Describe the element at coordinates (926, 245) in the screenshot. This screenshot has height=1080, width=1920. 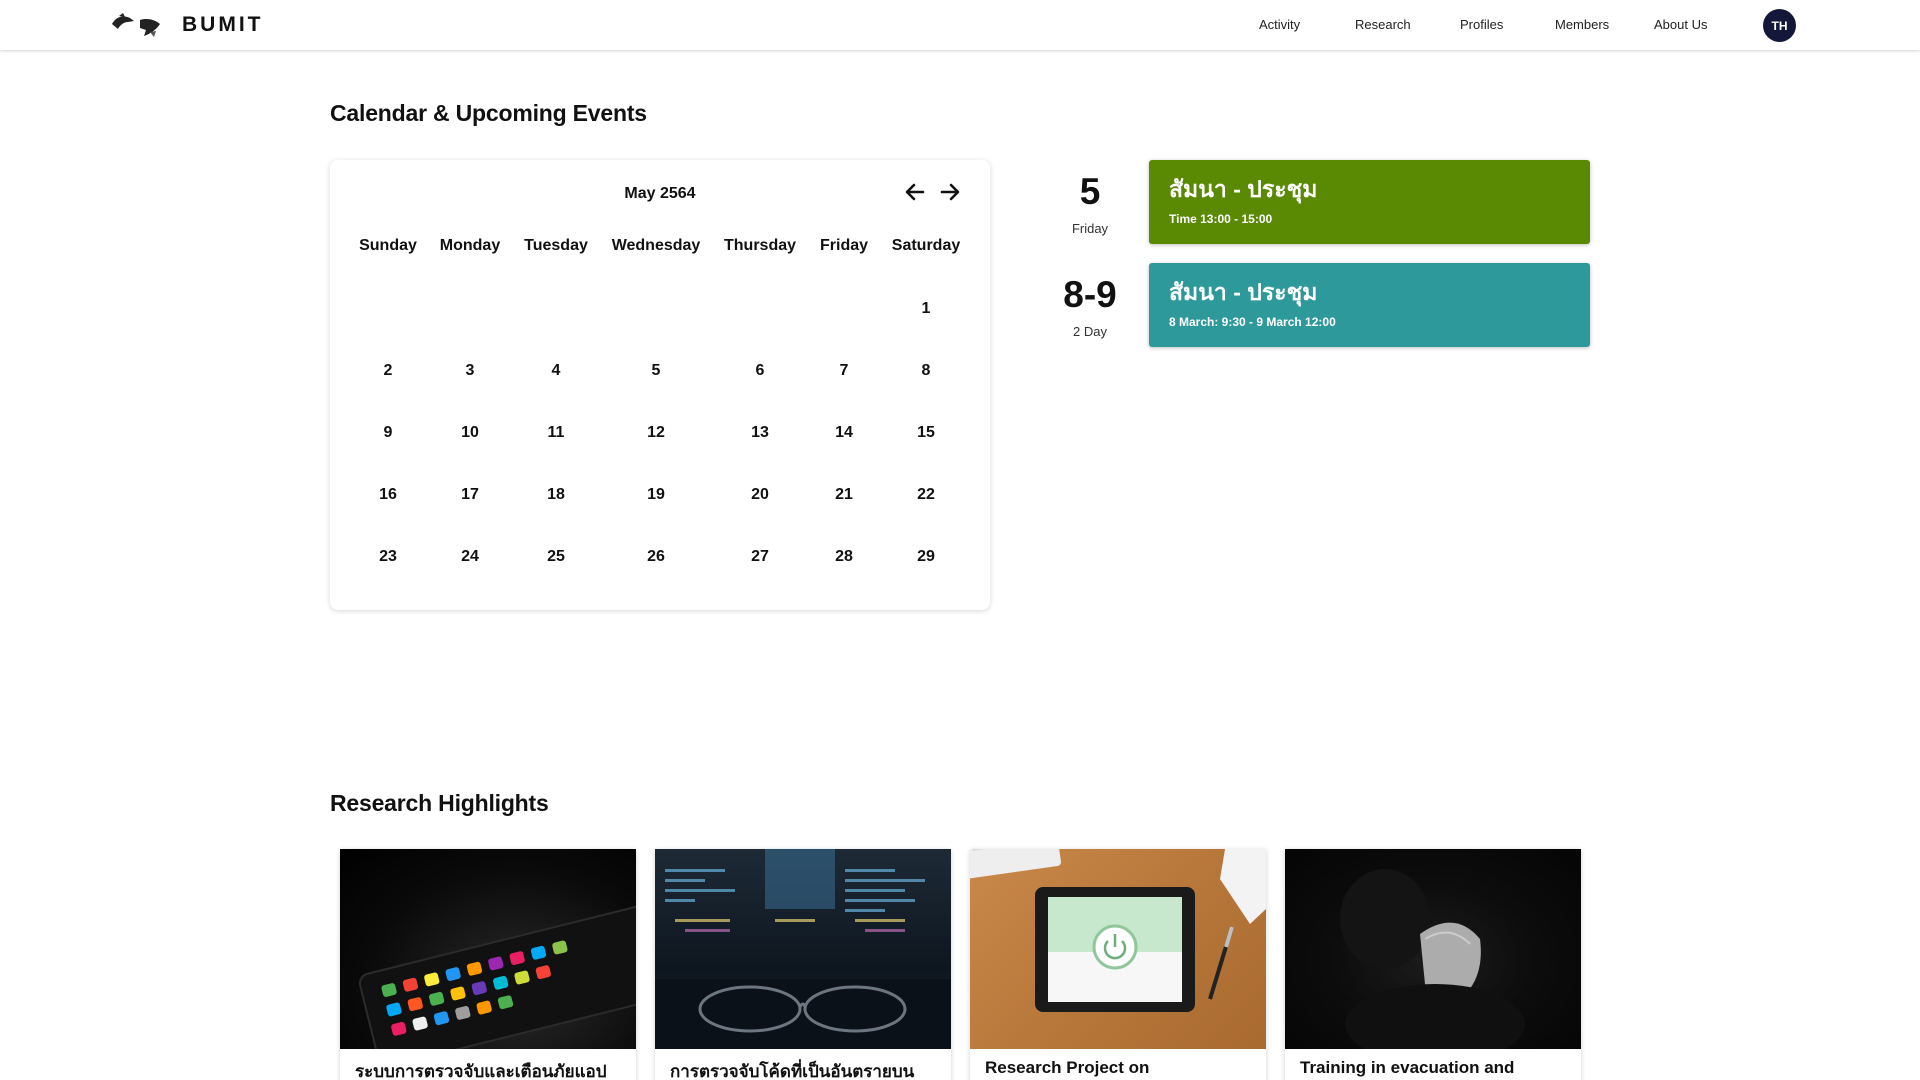
I see `weekday-saturday: Saturday` at that location.